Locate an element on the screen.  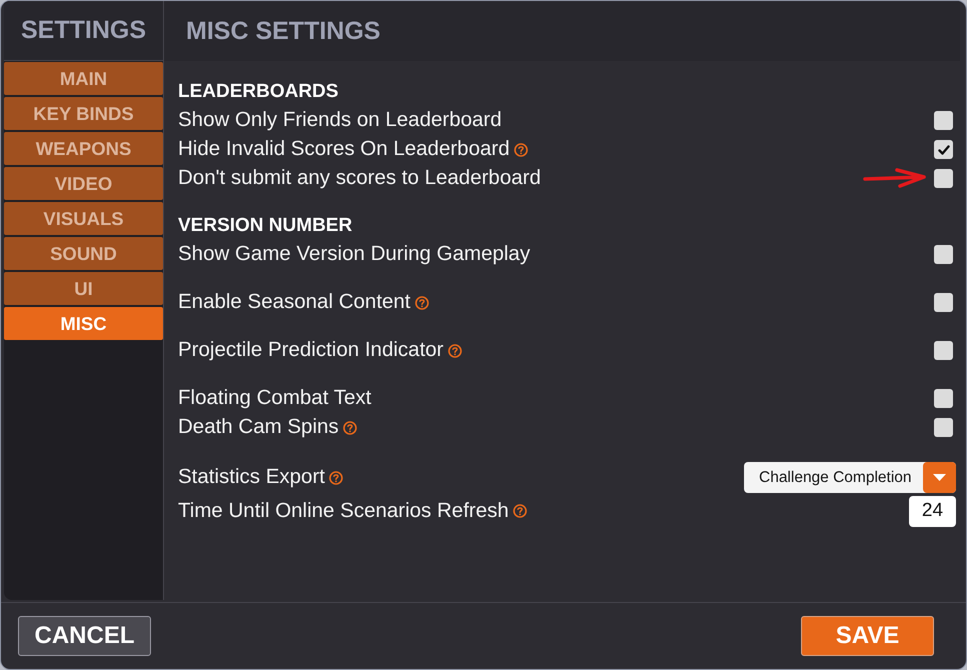
number-field: 24 is located at coordinates (932, 511).